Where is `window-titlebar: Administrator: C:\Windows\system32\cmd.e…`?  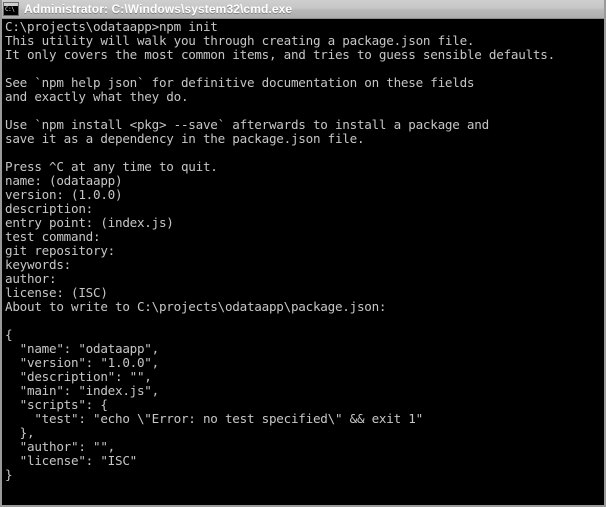
window-titlebar: Administrator: C:\Windows\system32\cmd.e… is located at coordinates (303, 9).